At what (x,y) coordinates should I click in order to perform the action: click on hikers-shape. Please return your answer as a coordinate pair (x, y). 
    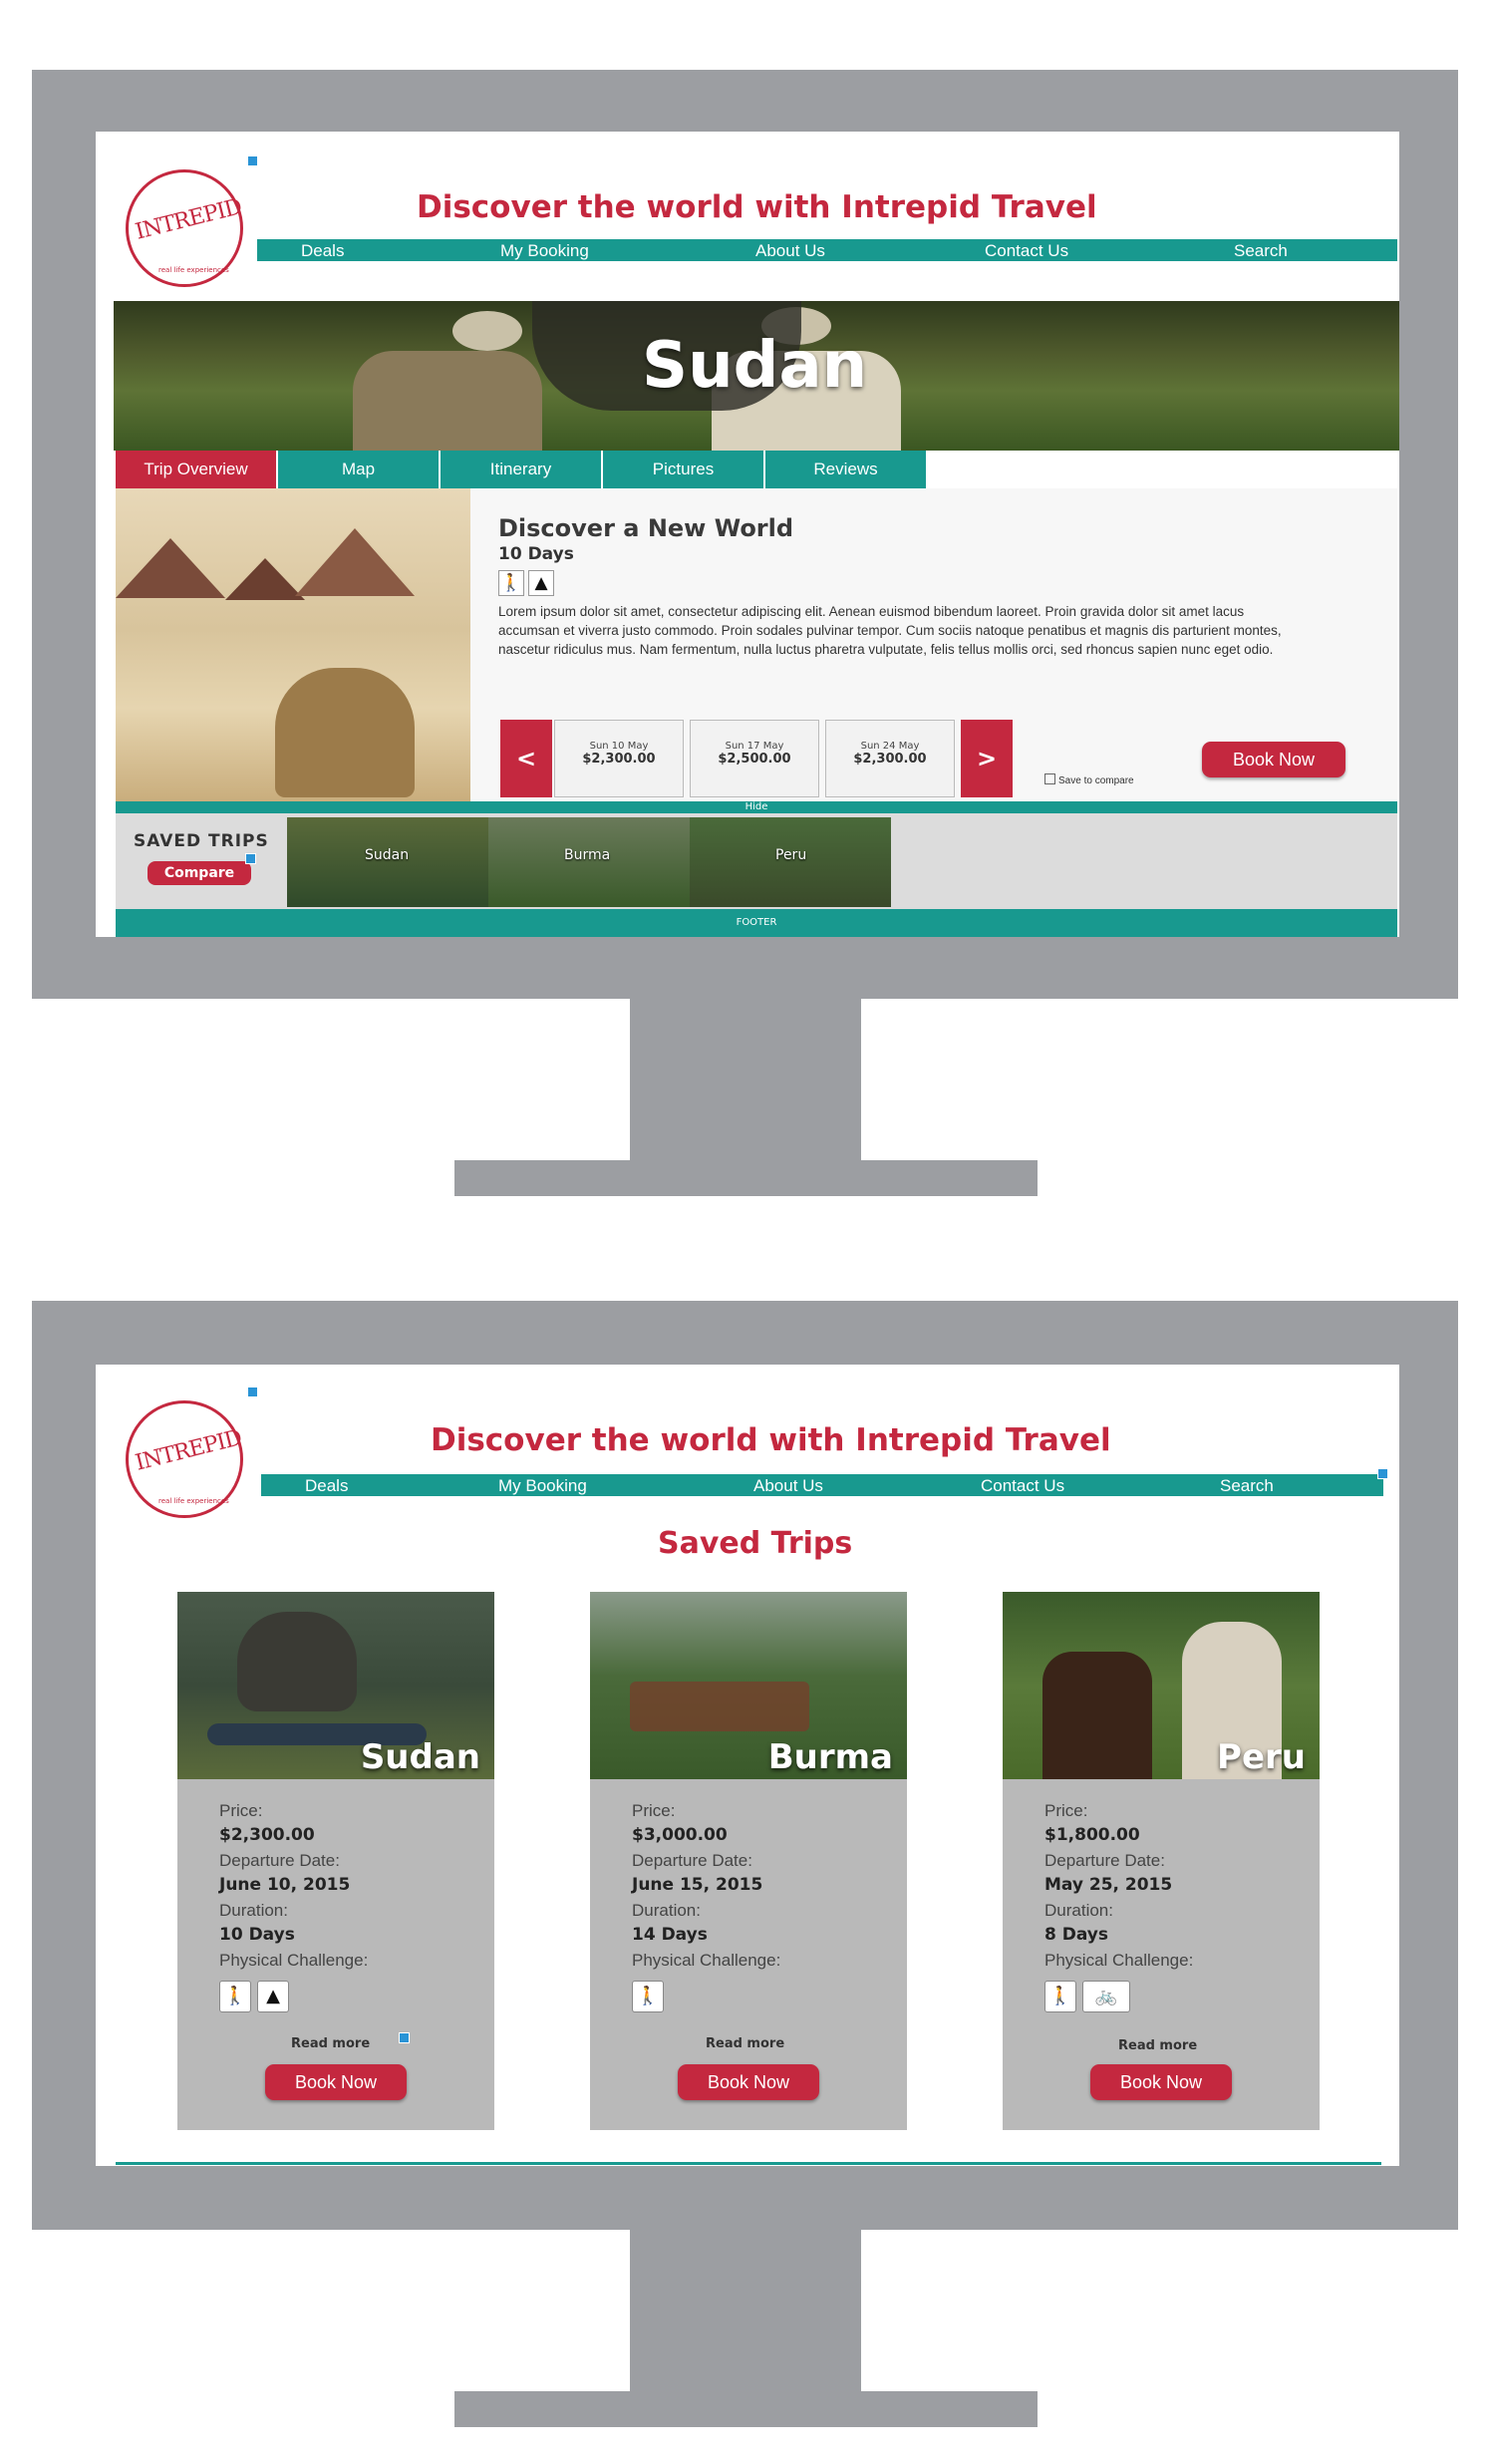
    Looking at the image, I should click on (720, 1706).